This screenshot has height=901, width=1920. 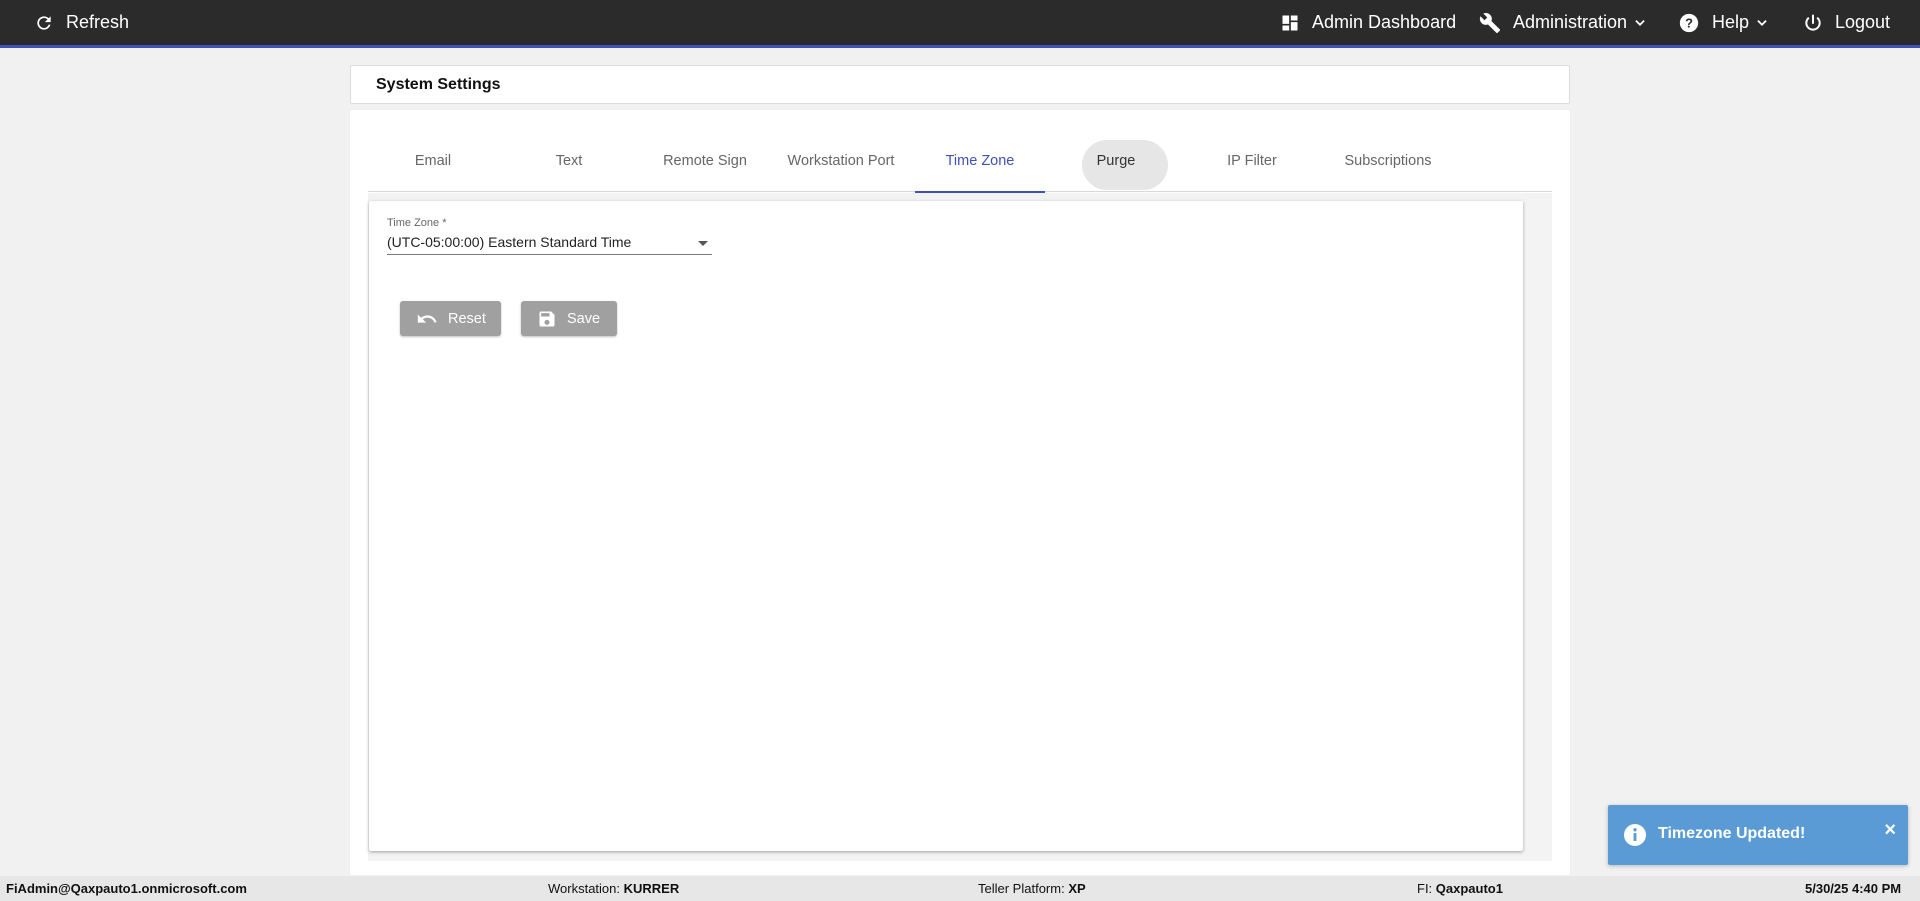 I want to click on tab-label: Time Zone, so click(x=980, y=161).